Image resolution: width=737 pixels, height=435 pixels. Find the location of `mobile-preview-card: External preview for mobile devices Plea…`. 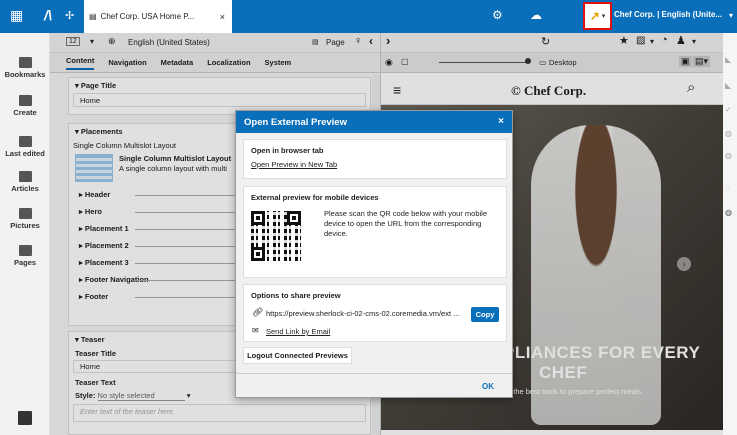

mobile-preview-card: External preview for mobile devices Plea… is located at coordinates (375, 232).